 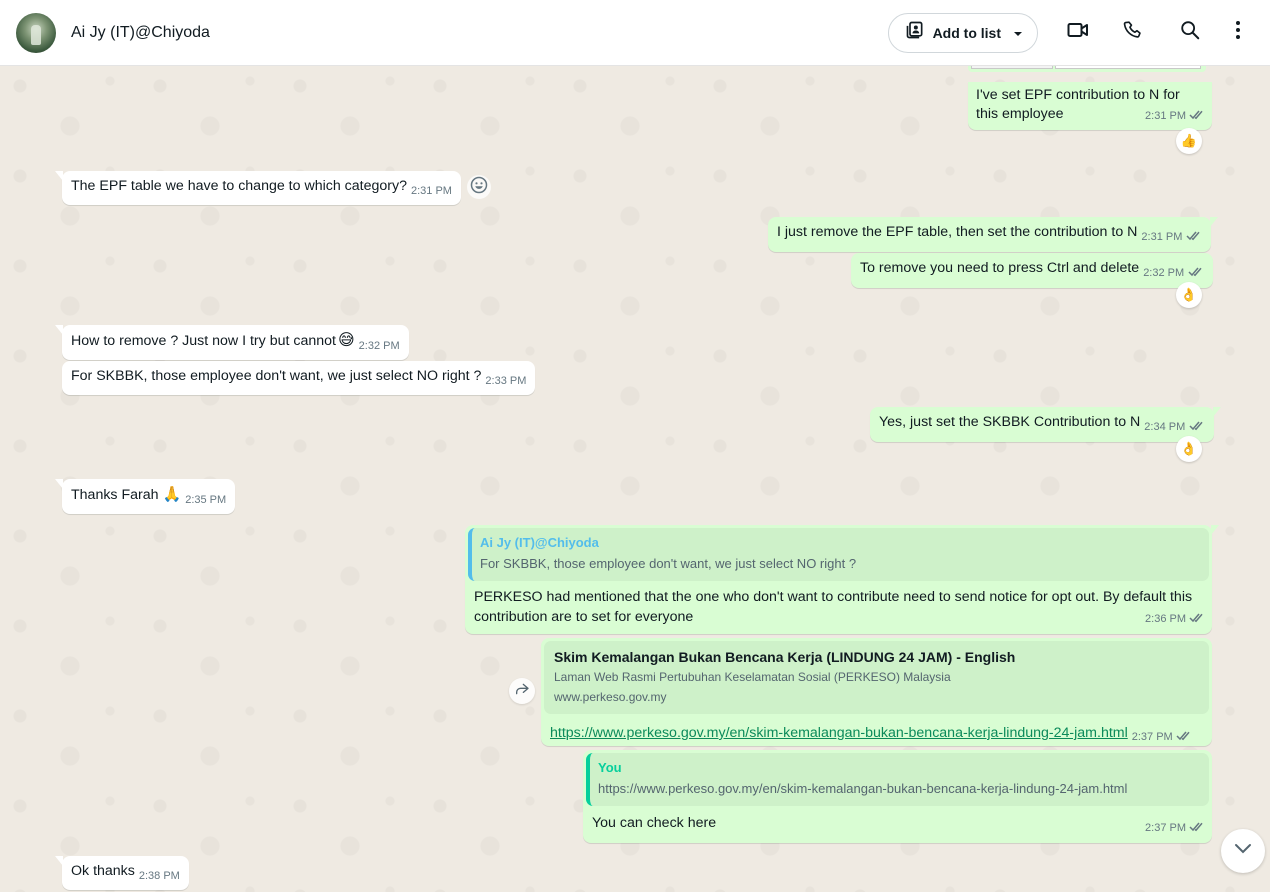 I want to click on message-meta: 2:37 PM, so click(x=1175, y=829).